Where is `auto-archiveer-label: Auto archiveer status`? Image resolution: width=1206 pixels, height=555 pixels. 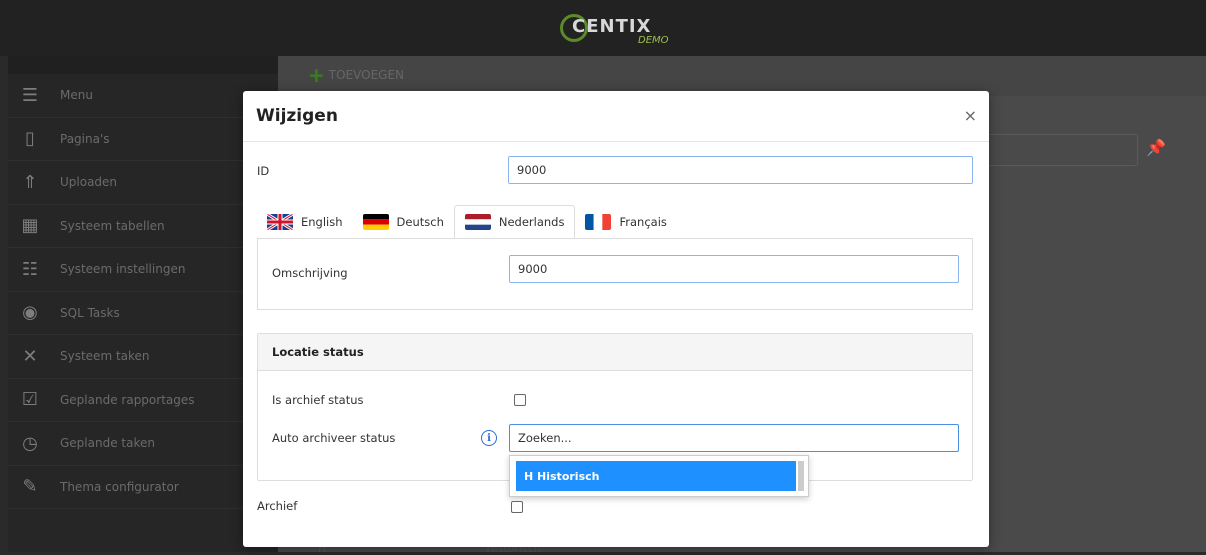
auto-archiveer-label: Auto archiveer status is located at coordinates (334, 438).